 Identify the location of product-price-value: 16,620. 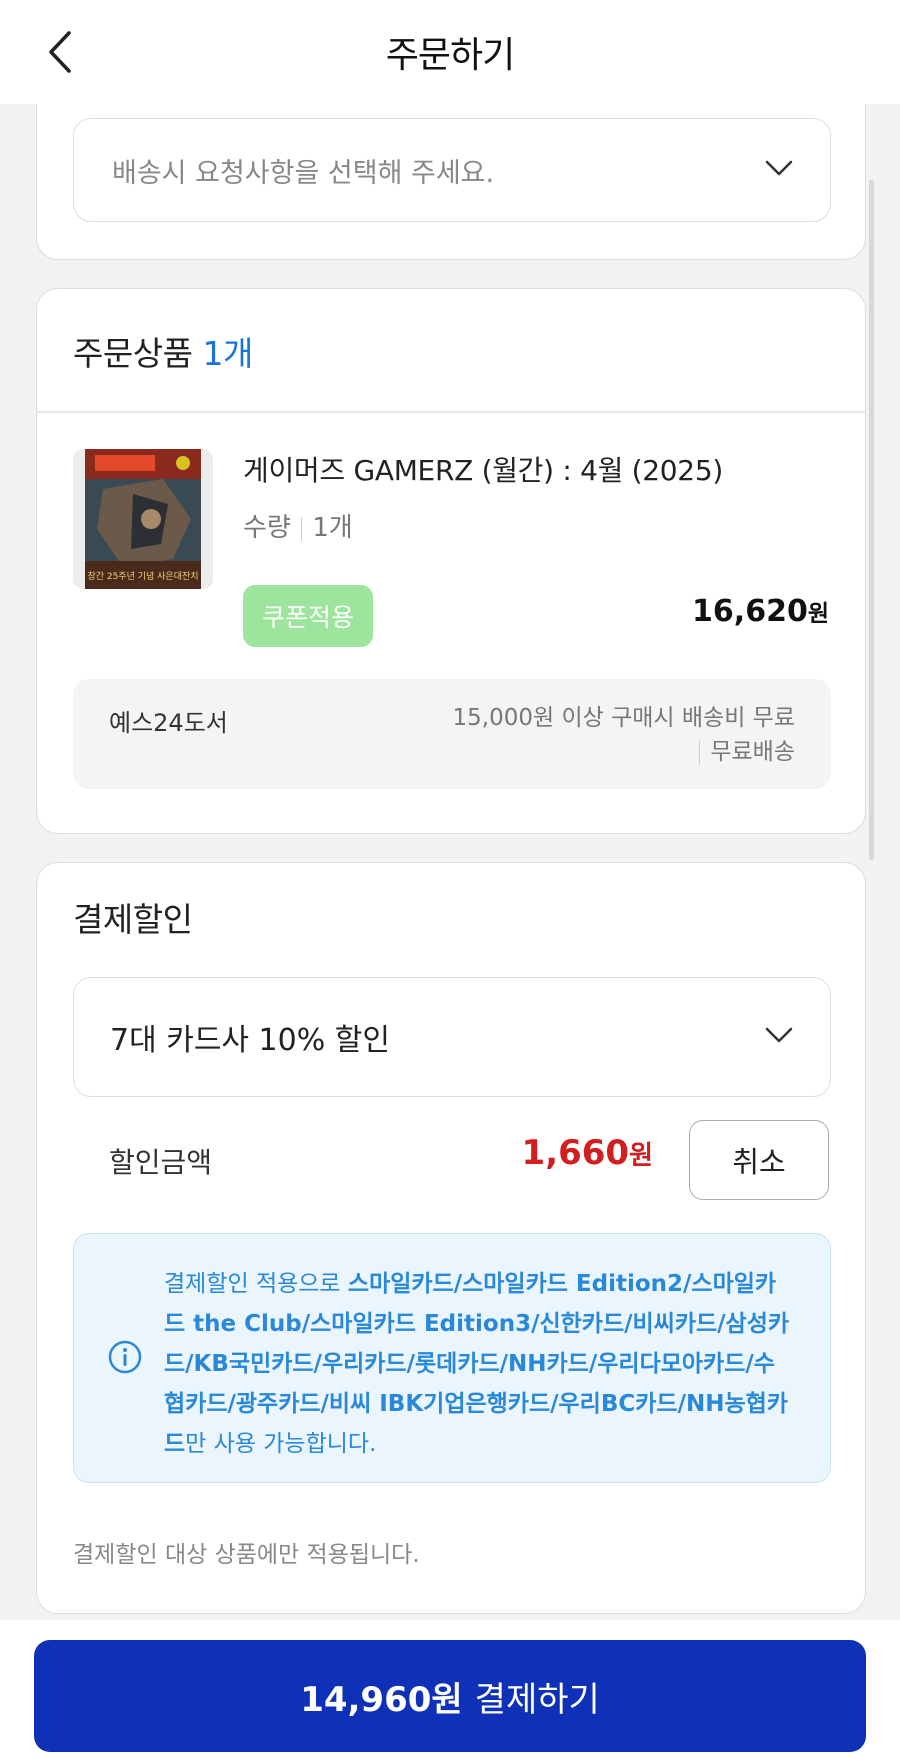
(750, 611).